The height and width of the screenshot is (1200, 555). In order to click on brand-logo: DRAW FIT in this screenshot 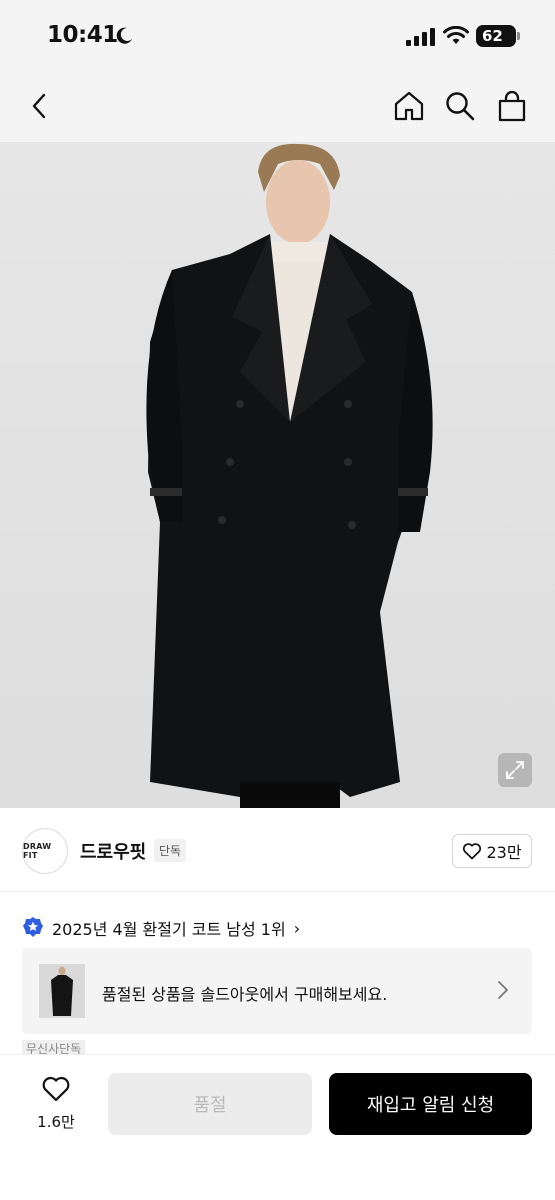, I will do `click(45, 851)`.